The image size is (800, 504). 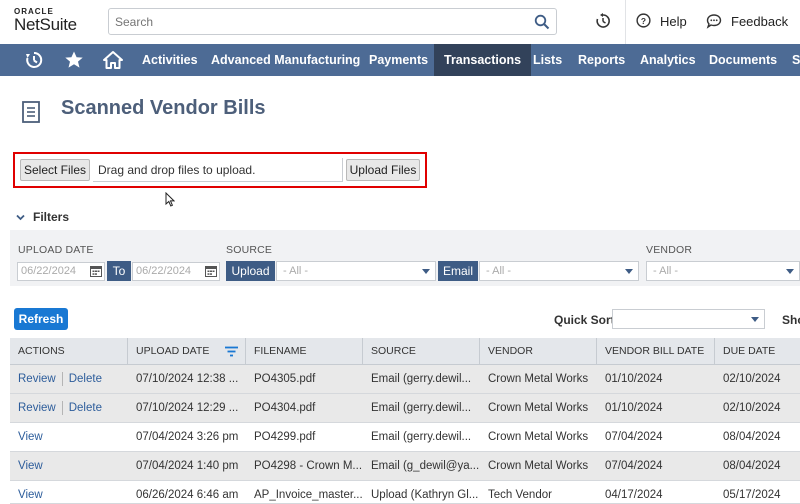 I want to click on nav-setup: Se, so click(x=796, y=60).